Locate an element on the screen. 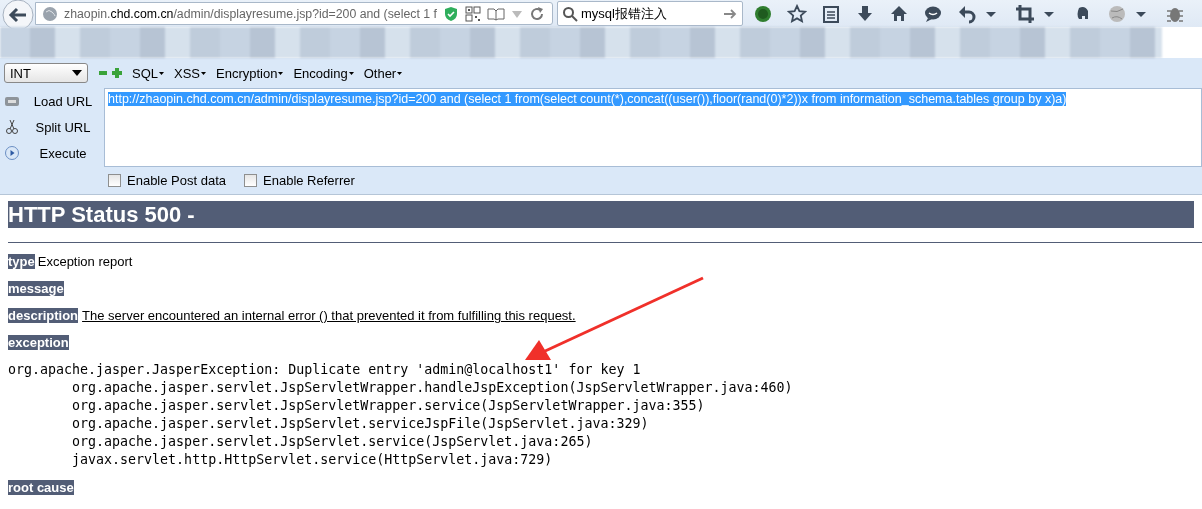 The image size is (1202, 509). menu-button: Encryption is located at coordinates (250, 73).